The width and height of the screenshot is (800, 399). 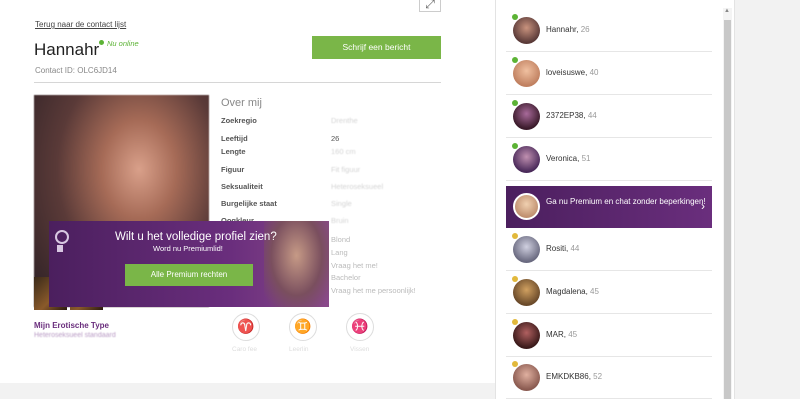 What do you see at coordinates (609, 117) in the screenshot?
I see `contact-item: 2372EP38, 44` at bounding box center [609, 117].